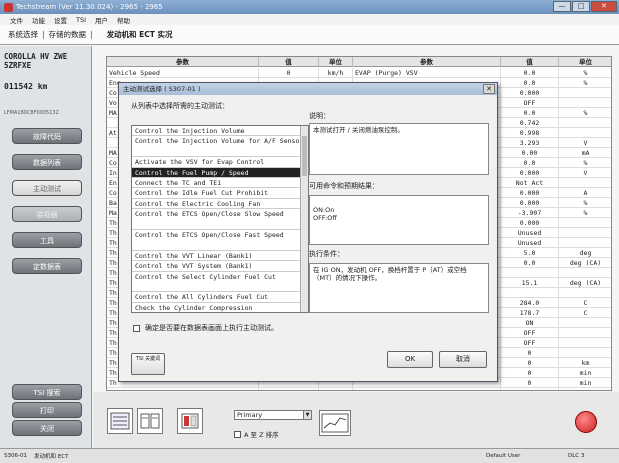 Image resolution: width=619 pixels, height=463 pixels. What do you see at coordinates (530, 312) in the screenshot?
I see `cell-value-right: 178.7` at bounding box center [530, 312].